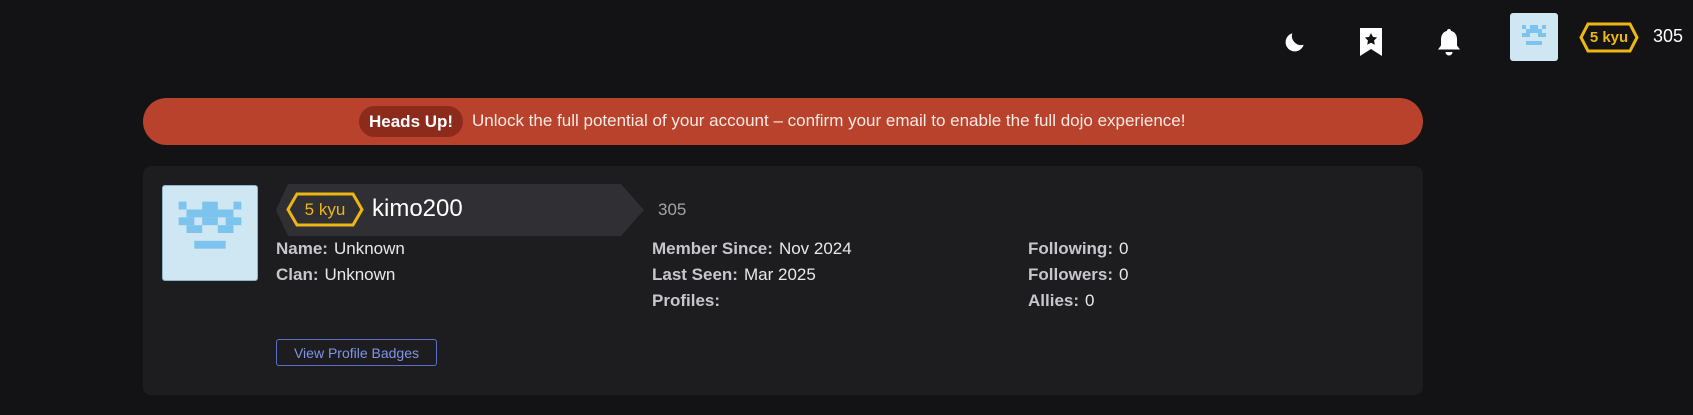 The height and width of the screenshot is (415, 1693). I want to click on bell-icon, so click(1449, 42).